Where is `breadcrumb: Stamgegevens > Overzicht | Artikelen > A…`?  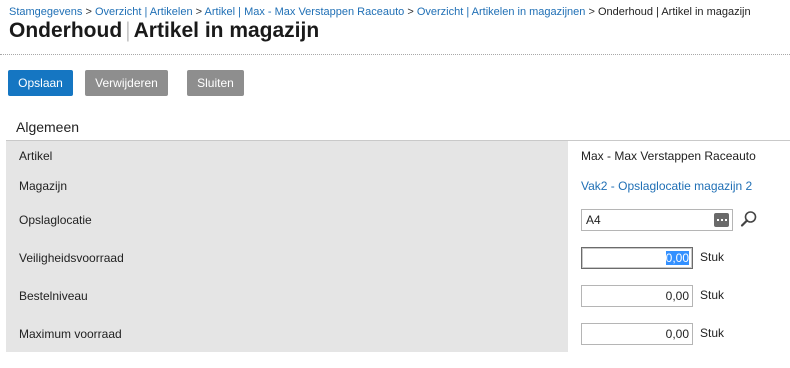
breadcrumb: Stamgegevens > Overzicht | Artikelen > A… is located at coordinates (380, 12).